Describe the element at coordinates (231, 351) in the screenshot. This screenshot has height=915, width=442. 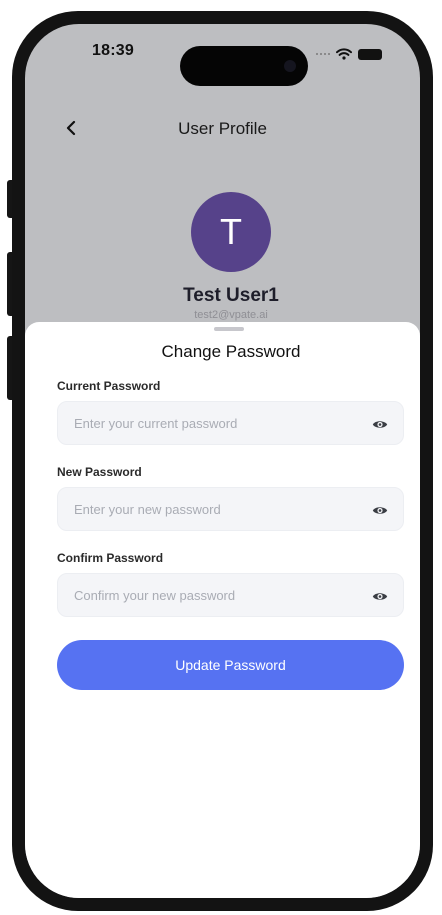
I see `sheet-title: Change Password` at that location.